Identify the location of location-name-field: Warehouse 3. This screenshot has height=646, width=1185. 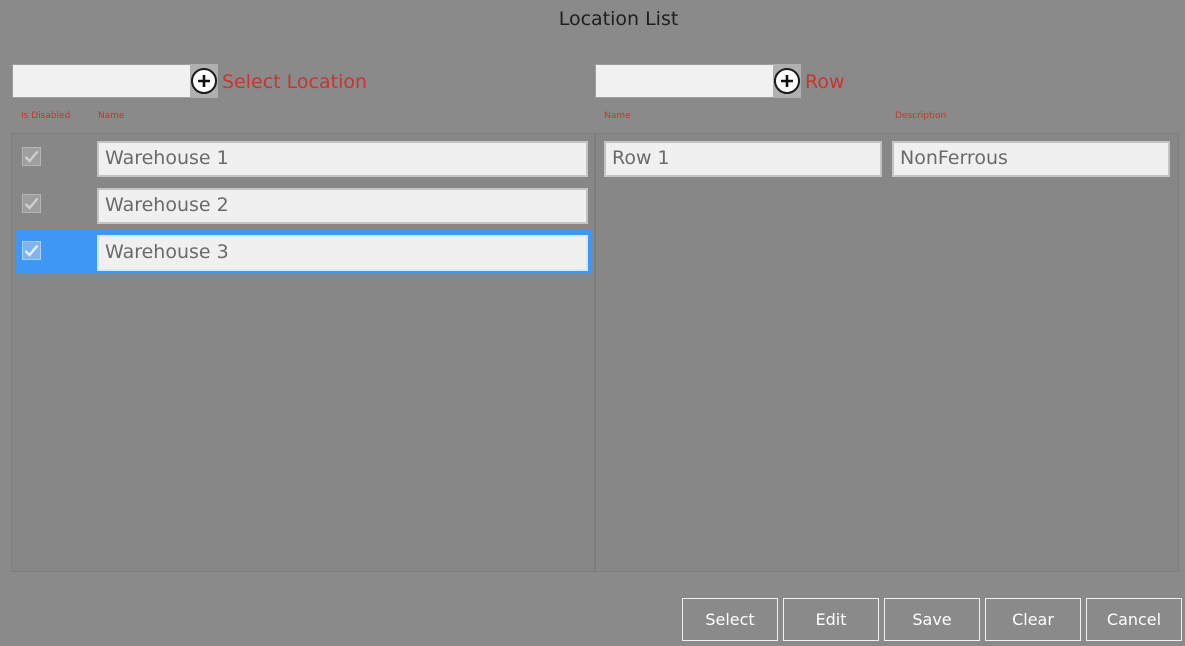
(342, 253).